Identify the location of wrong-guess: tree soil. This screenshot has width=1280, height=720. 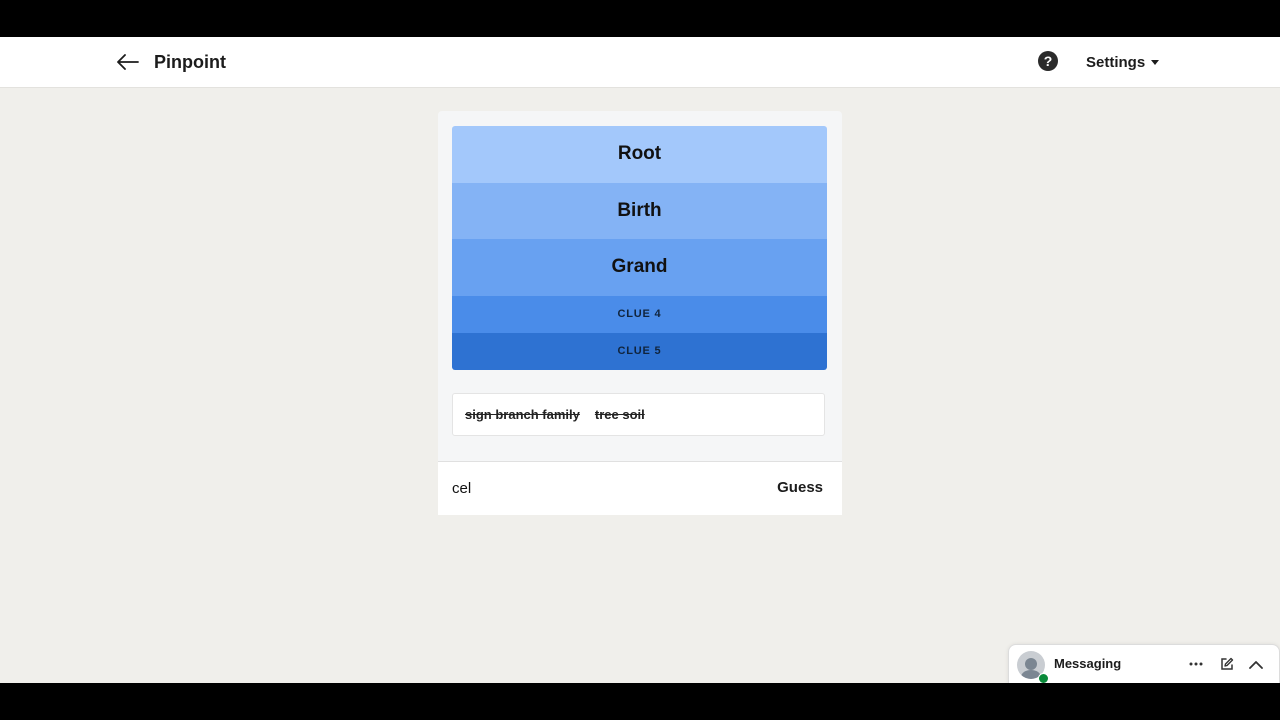
(619, 414).